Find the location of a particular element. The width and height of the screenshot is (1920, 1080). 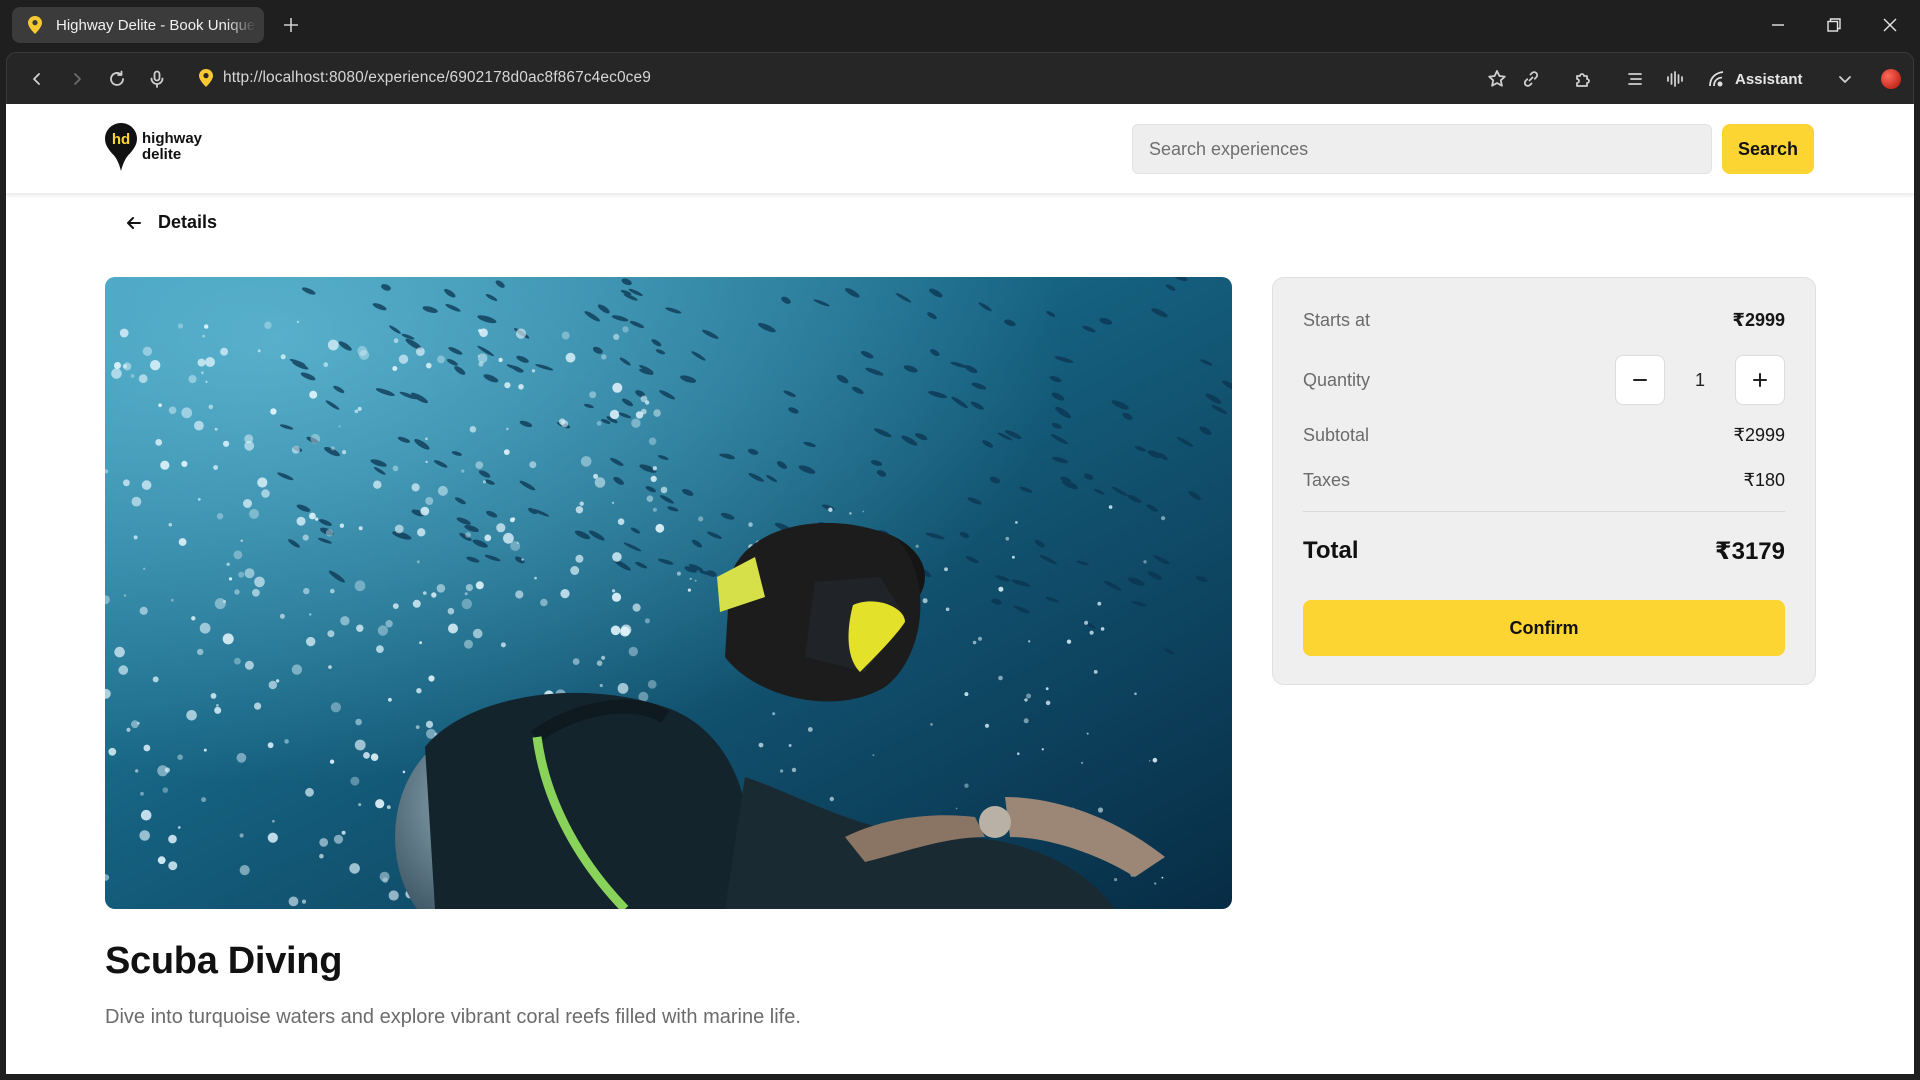

total-label: Total is located at coordinates (1331, 550).